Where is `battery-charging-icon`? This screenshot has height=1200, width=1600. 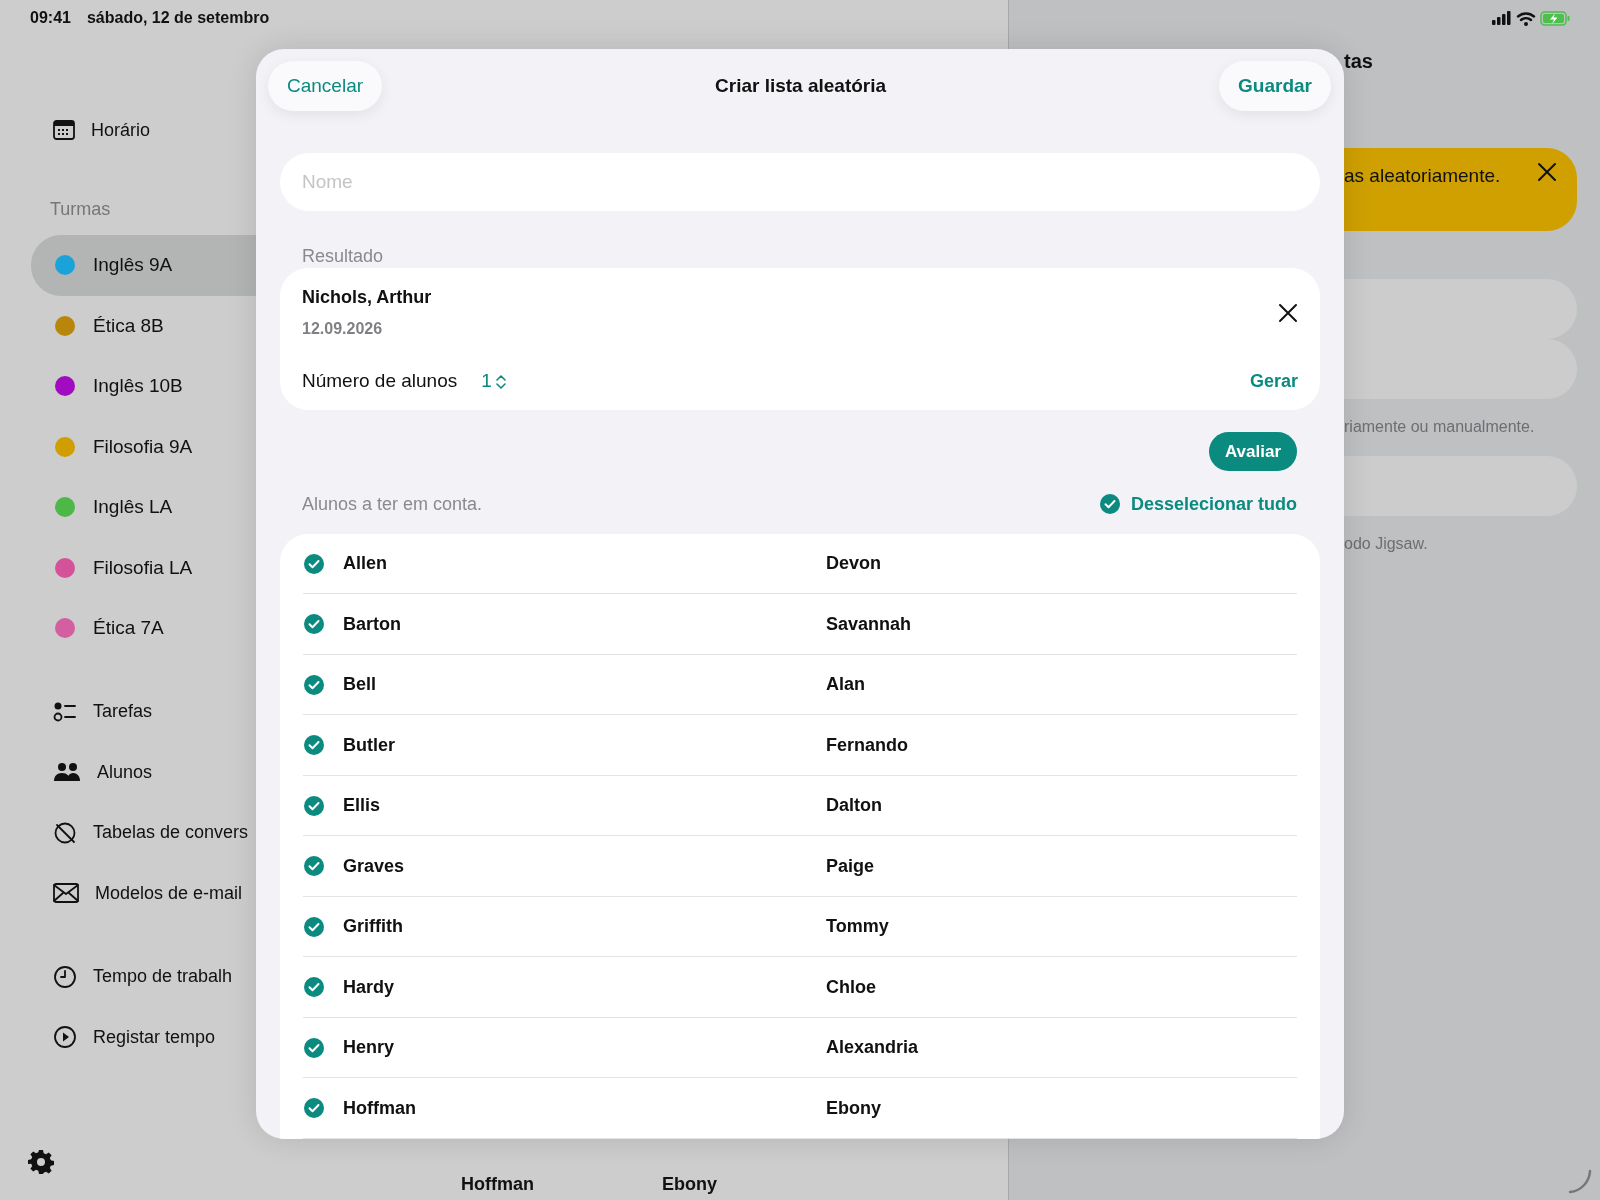 battery-charging-icon is located at coordinates (1555, 18).